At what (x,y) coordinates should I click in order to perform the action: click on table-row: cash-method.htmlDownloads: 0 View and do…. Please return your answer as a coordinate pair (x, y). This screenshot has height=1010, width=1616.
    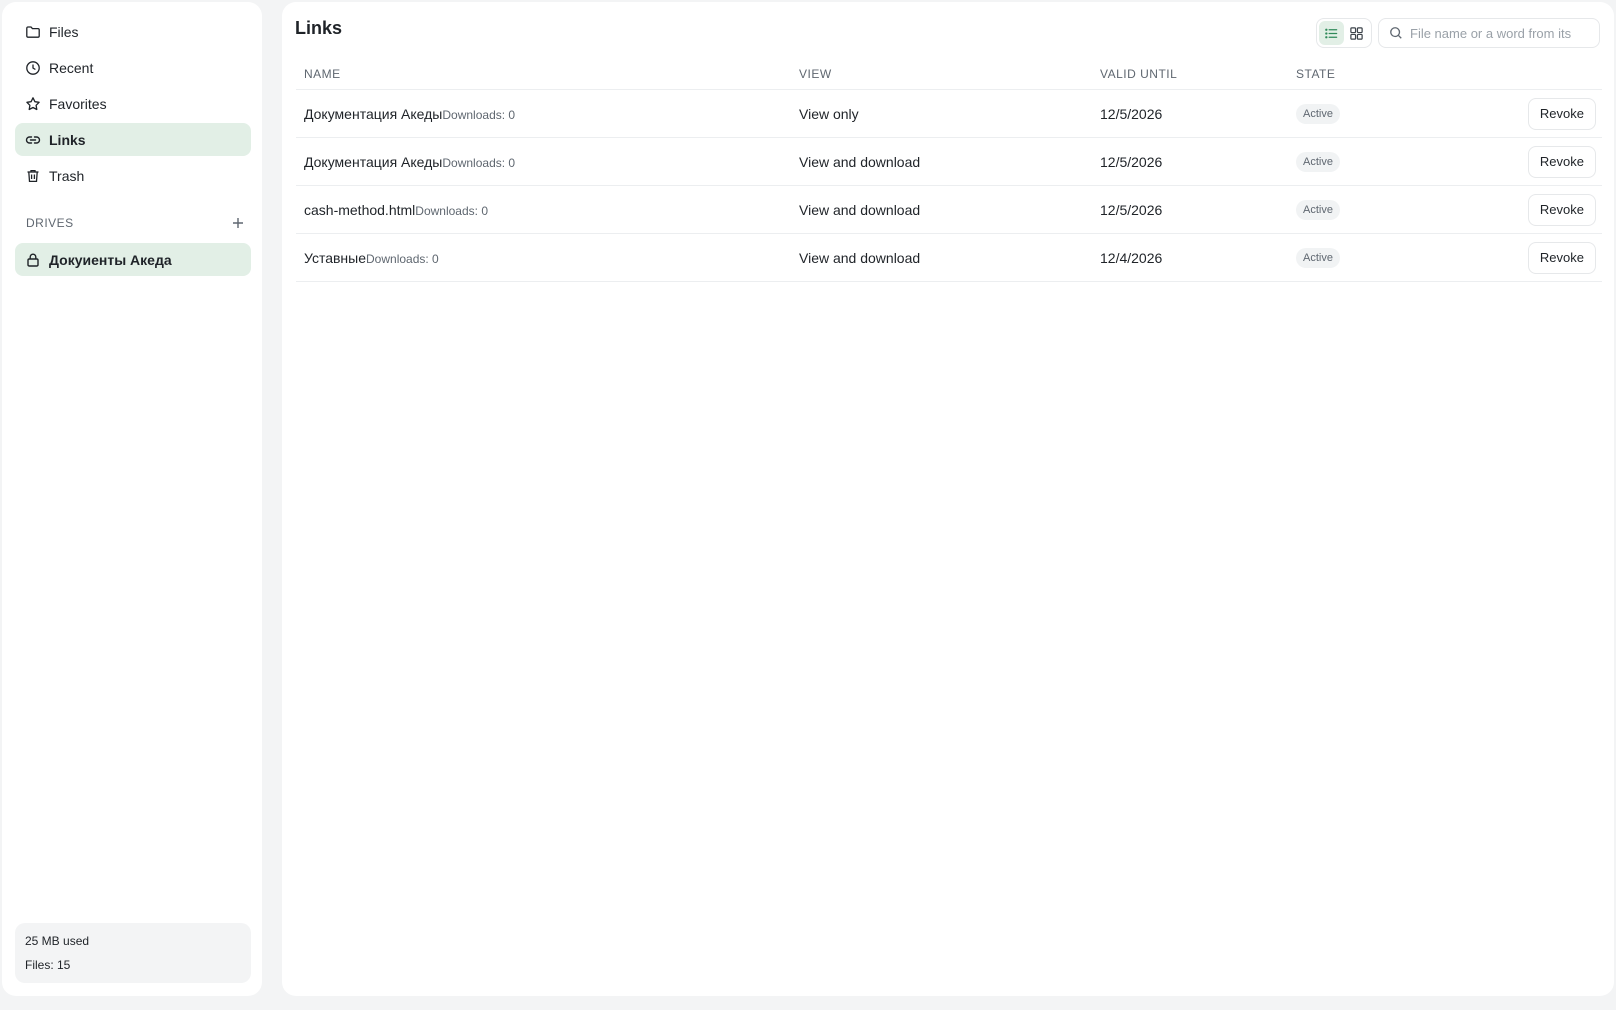
    Looking at the image, I should click on (949, 210).